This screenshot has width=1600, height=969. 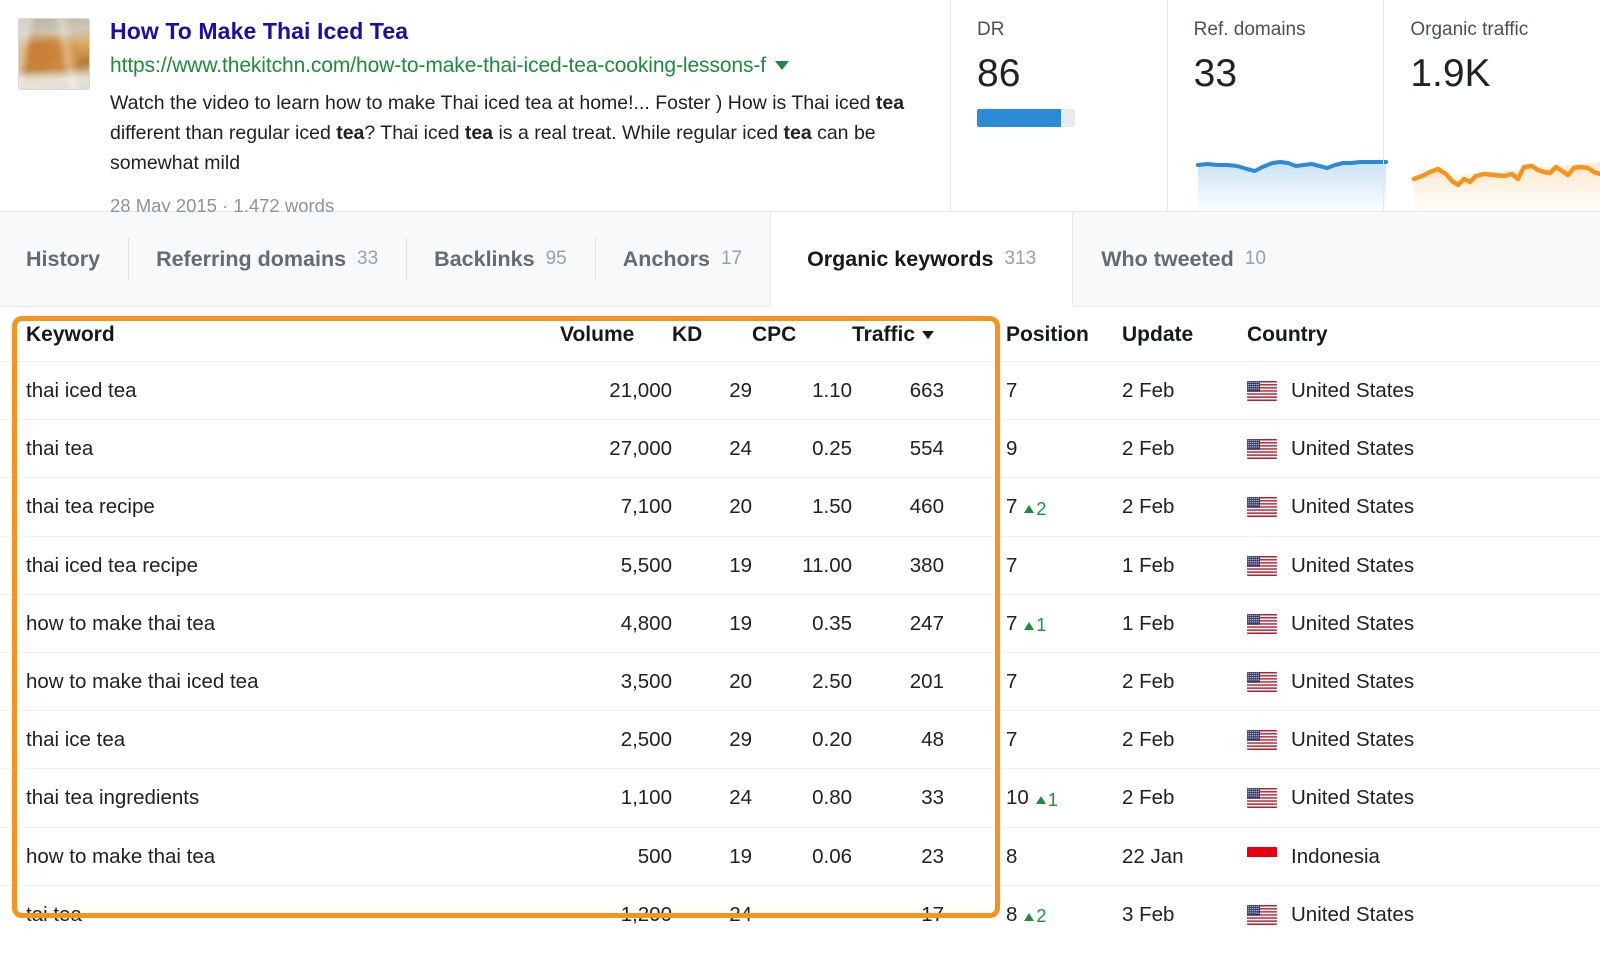 What do you see at coordinates (280, 739) in the screenshot?
I see `cell-keyword: thai ice tea` at bounding box center [280, 739].